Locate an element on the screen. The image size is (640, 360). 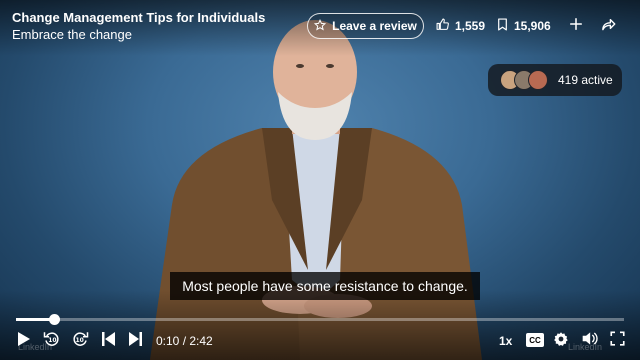
forward-10-icon: 10 is located at coordinates (80, 341).